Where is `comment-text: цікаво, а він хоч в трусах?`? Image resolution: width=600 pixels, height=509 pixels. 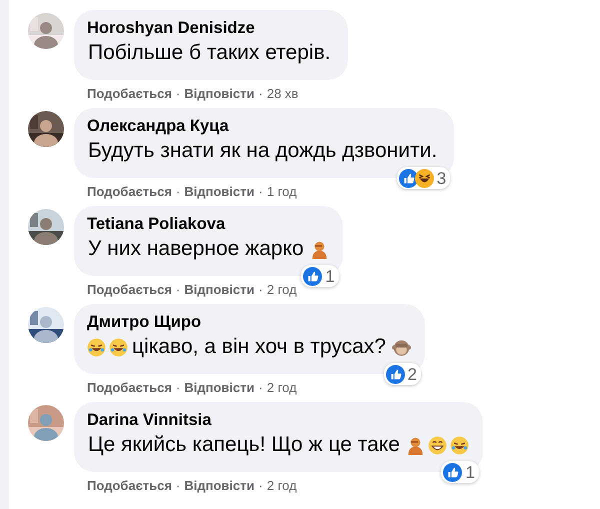
comment-text: цікаво, а він хоч в трусах? is located at coordinates (259, 347).